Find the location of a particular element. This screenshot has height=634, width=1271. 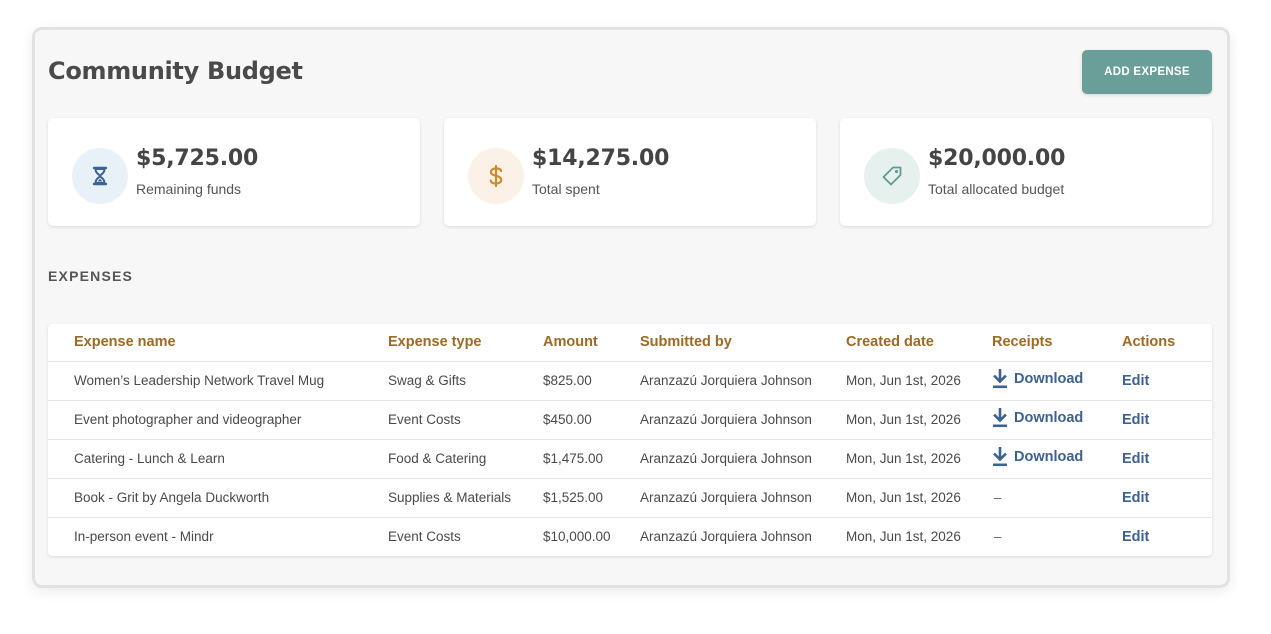

expense-amount: $825.00 is located at coordinates (591, 381).